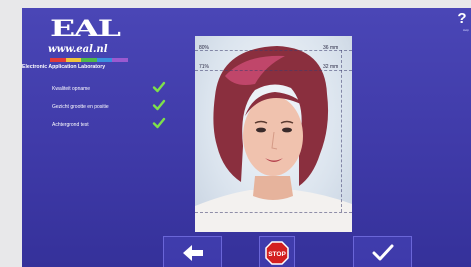 The width and height of the screenshot is (471, 267). Describe the element at coordinates (273, 212) in the screenshot. I see `guide-line-bottom` at that location.